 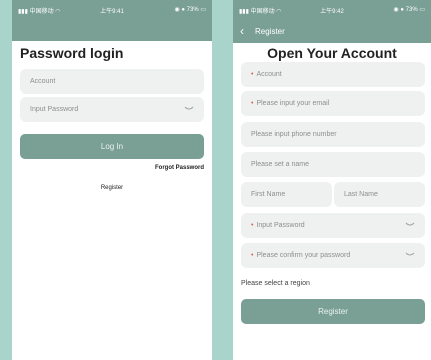 I want to click on password-input: Input Password, so click(x=112, y=109).